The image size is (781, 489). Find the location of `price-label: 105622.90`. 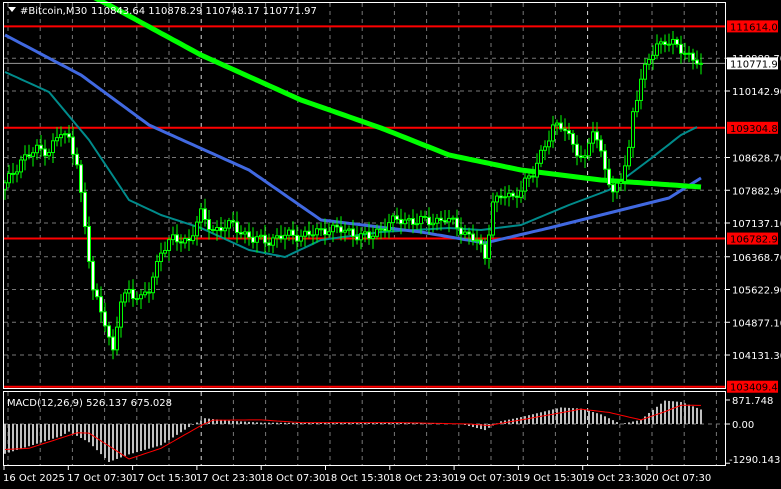

price-label: 105622.90 is located at coordinates (756, 291).